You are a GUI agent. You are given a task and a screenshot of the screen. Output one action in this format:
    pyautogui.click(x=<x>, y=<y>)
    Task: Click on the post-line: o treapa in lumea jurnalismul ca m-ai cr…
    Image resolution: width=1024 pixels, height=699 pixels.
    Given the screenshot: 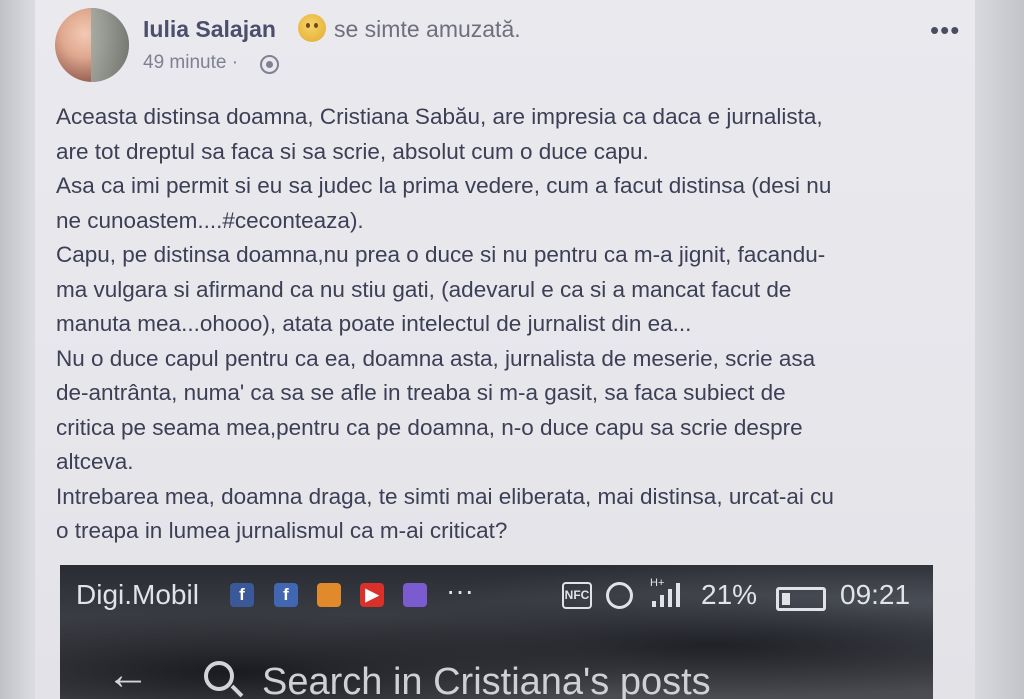 What is the action you would take?
    pyautogui.click(x=282, y=530)
    